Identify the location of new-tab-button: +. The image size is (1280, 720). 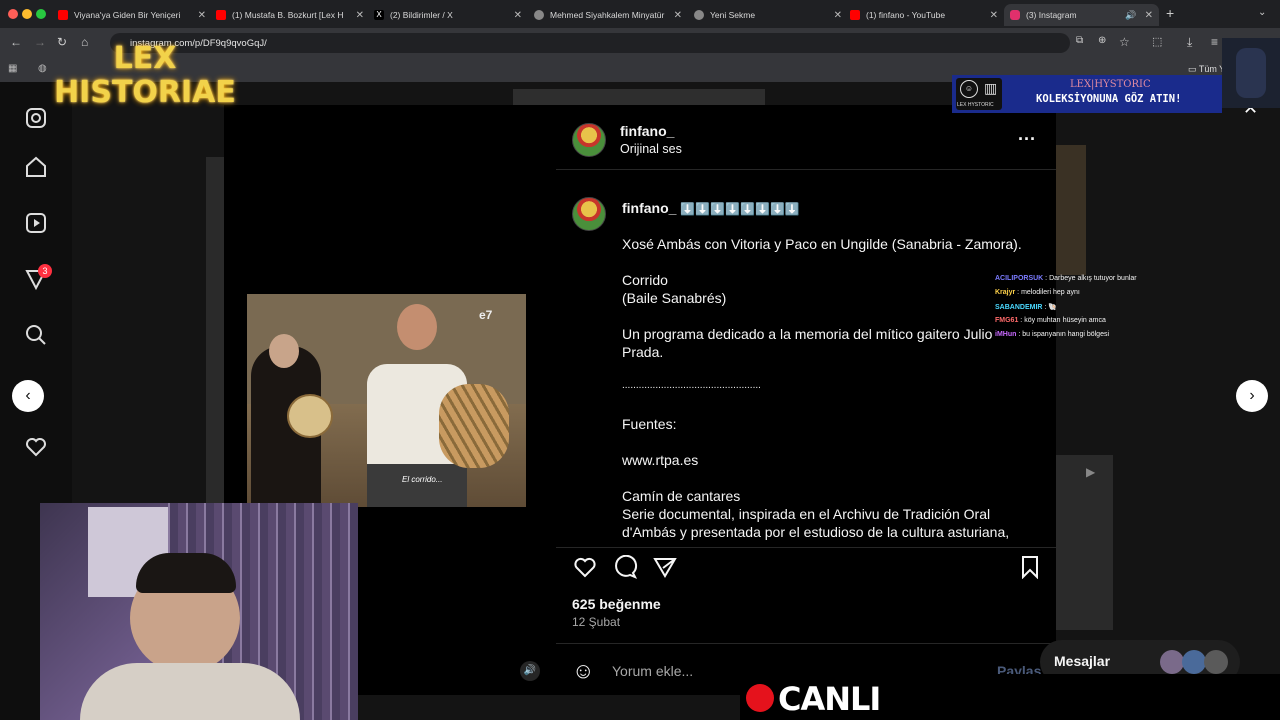
(1170, 13).